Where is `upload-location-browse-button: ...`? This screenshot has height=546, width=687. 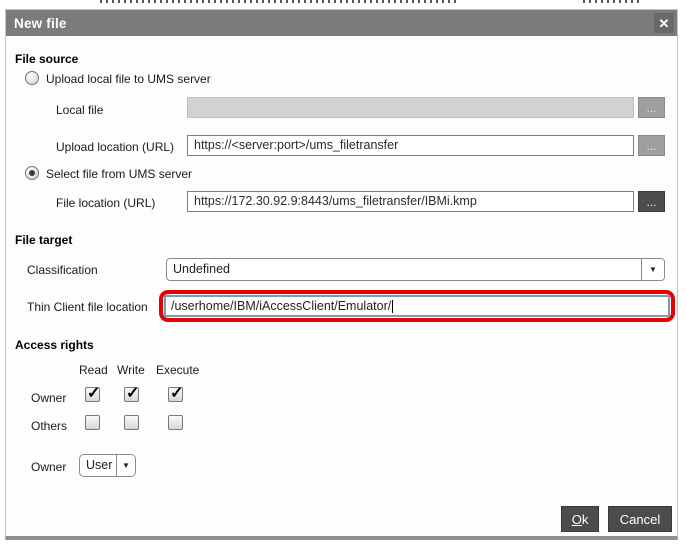
upload-location-browse-button: ... is located at coordinates (651, 145).